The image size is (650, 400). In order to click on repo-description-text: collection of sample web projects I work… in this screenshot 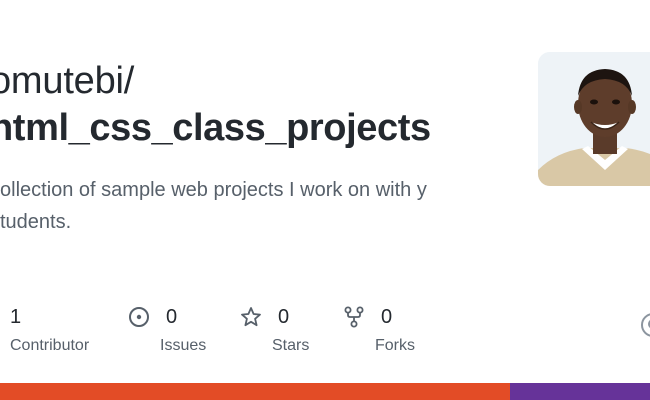, I will do `click(213, 206)`.